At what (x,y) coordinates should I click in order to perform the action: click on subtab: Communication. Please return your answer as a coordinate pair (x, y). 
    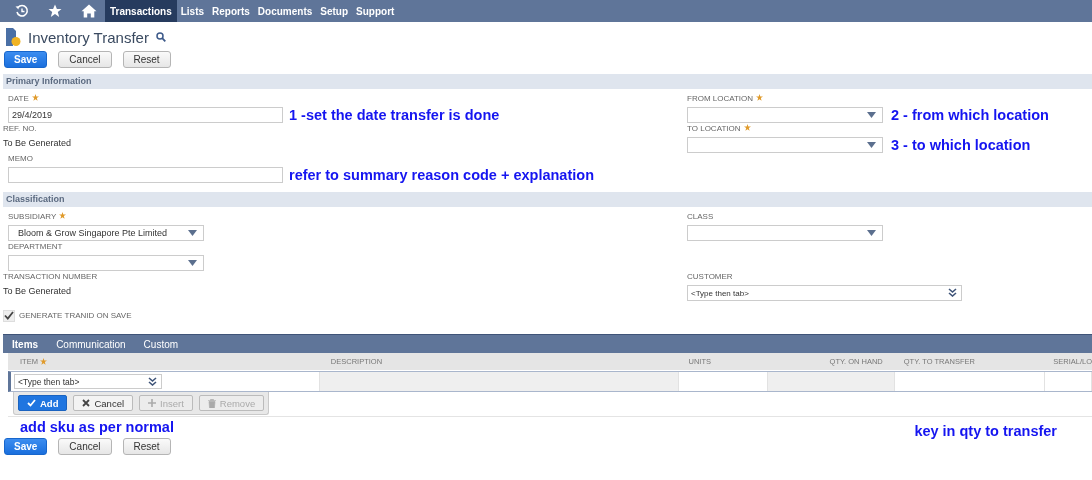
    Looking at the image, I should click on (91, 344).